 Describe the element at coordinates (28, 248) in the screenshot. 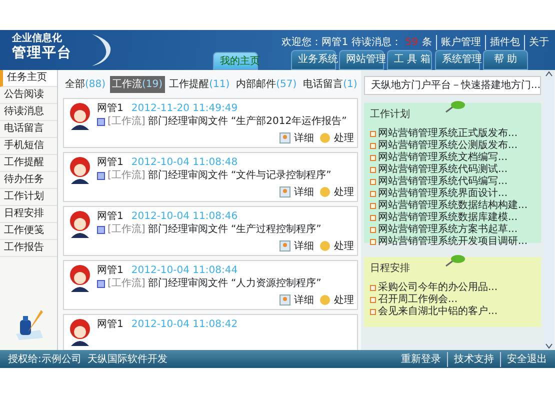

I see `sidebar-item: 工作报告` at that location.